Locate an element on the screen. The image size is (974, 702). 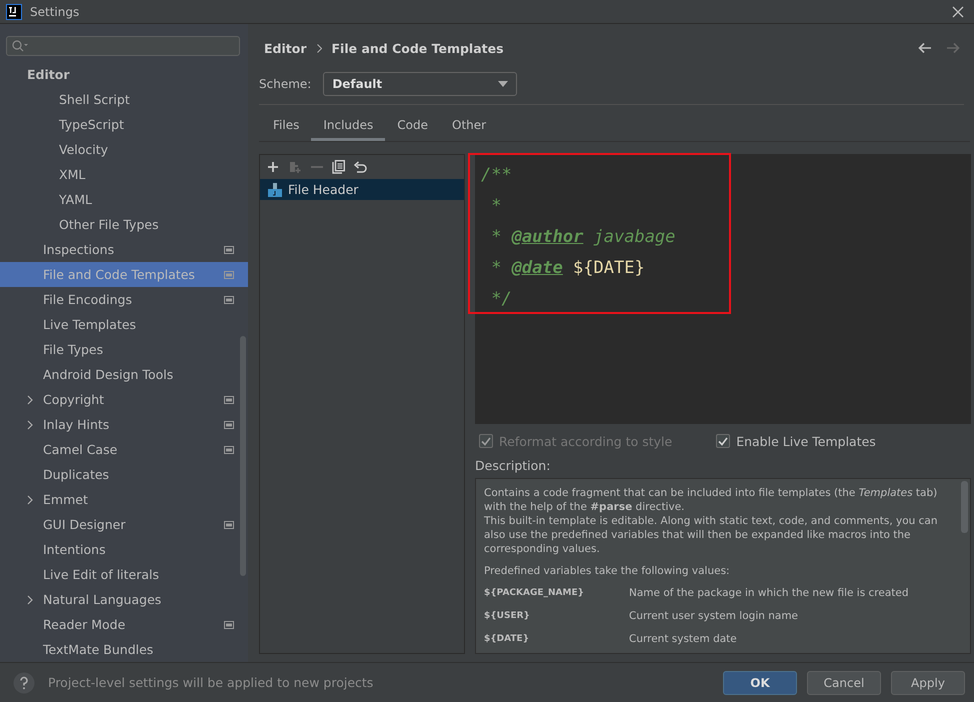
sidebar-item: Editor is located at coordinates (124, 74).